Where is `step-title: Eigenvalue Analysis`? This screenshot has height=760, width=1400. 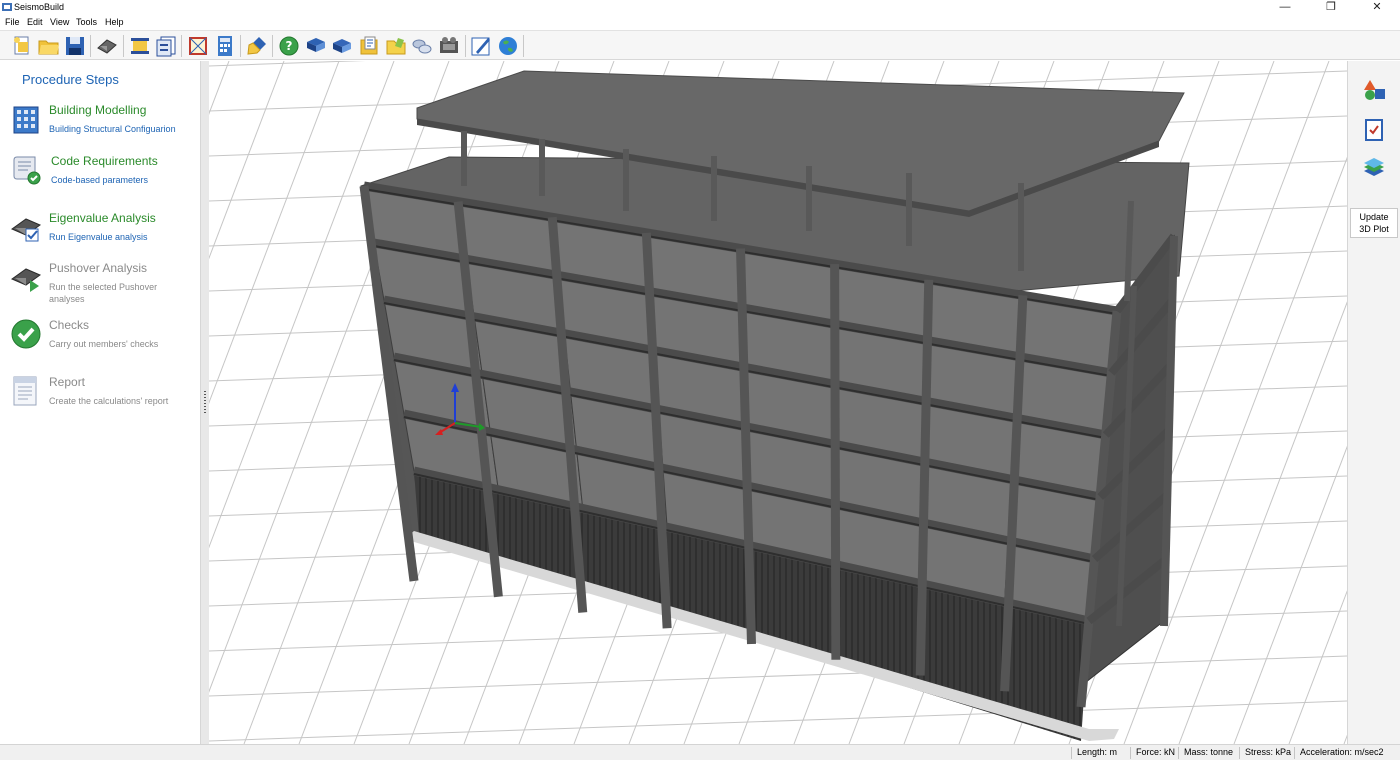 step-title: Eigenvalue Analysis is located at coordinates (102, 218).